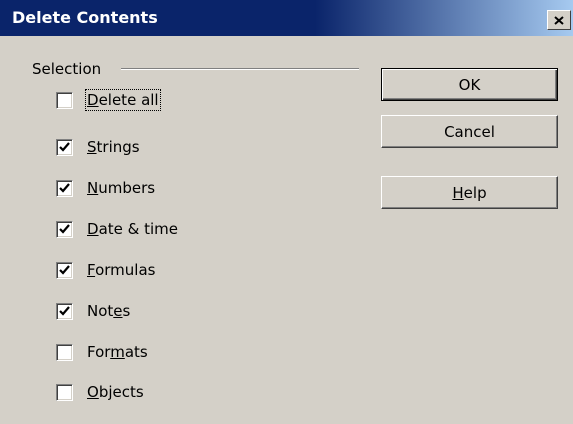 This screenshot has width=573, height=424. Describe the element at coordinates (67, 69) in the screenshot. I see `selection-group-label: Selection` at that location.